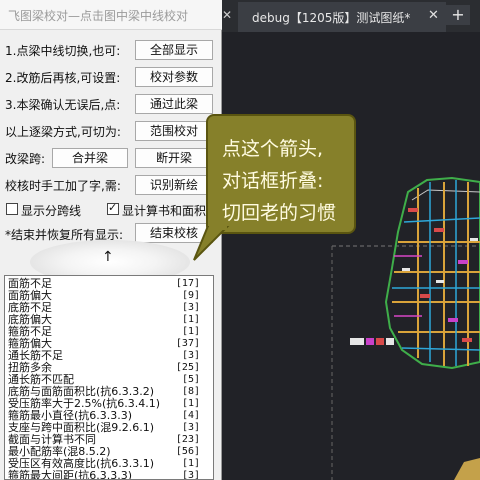 This screenshot has width=480, height=480. Describe the element at coordinates (174, 104) in the screenshot. I see `pass-beam-button: 通过此梁` at that location.